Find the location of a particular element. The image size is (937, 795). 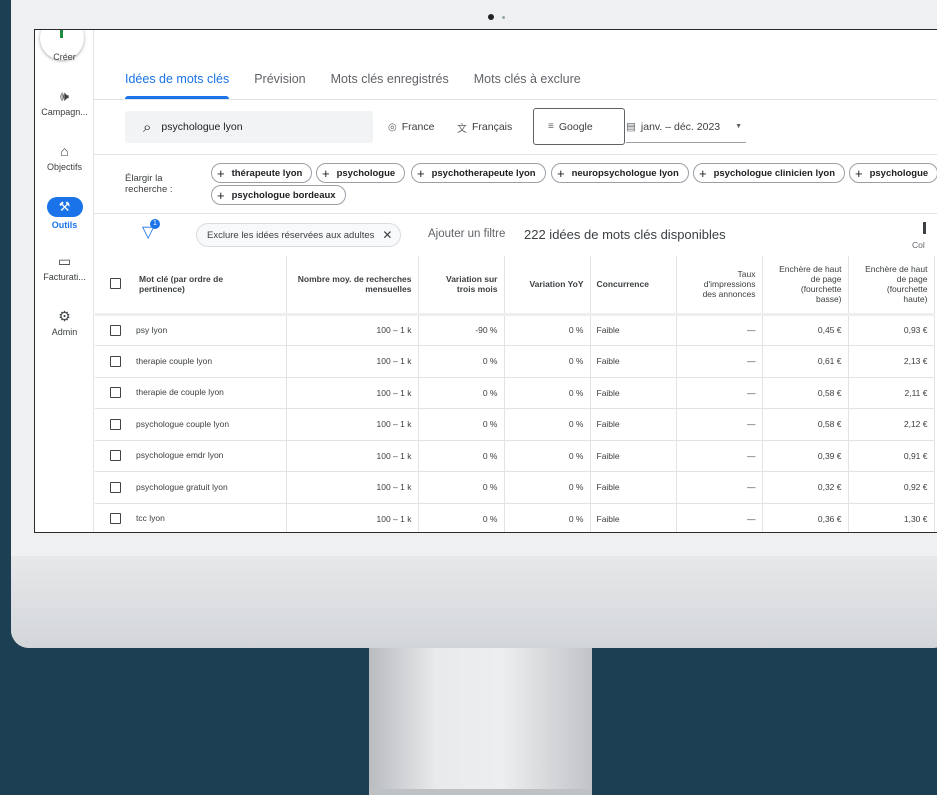

tab-forecast: Prévision is located at coordinates (279, 85).